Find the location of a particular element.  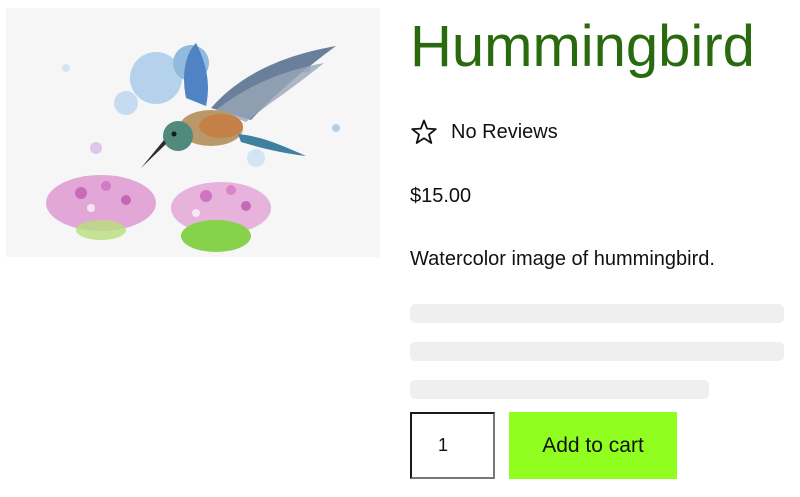

product-price: $15.00 is located at coordinates (441, 196).